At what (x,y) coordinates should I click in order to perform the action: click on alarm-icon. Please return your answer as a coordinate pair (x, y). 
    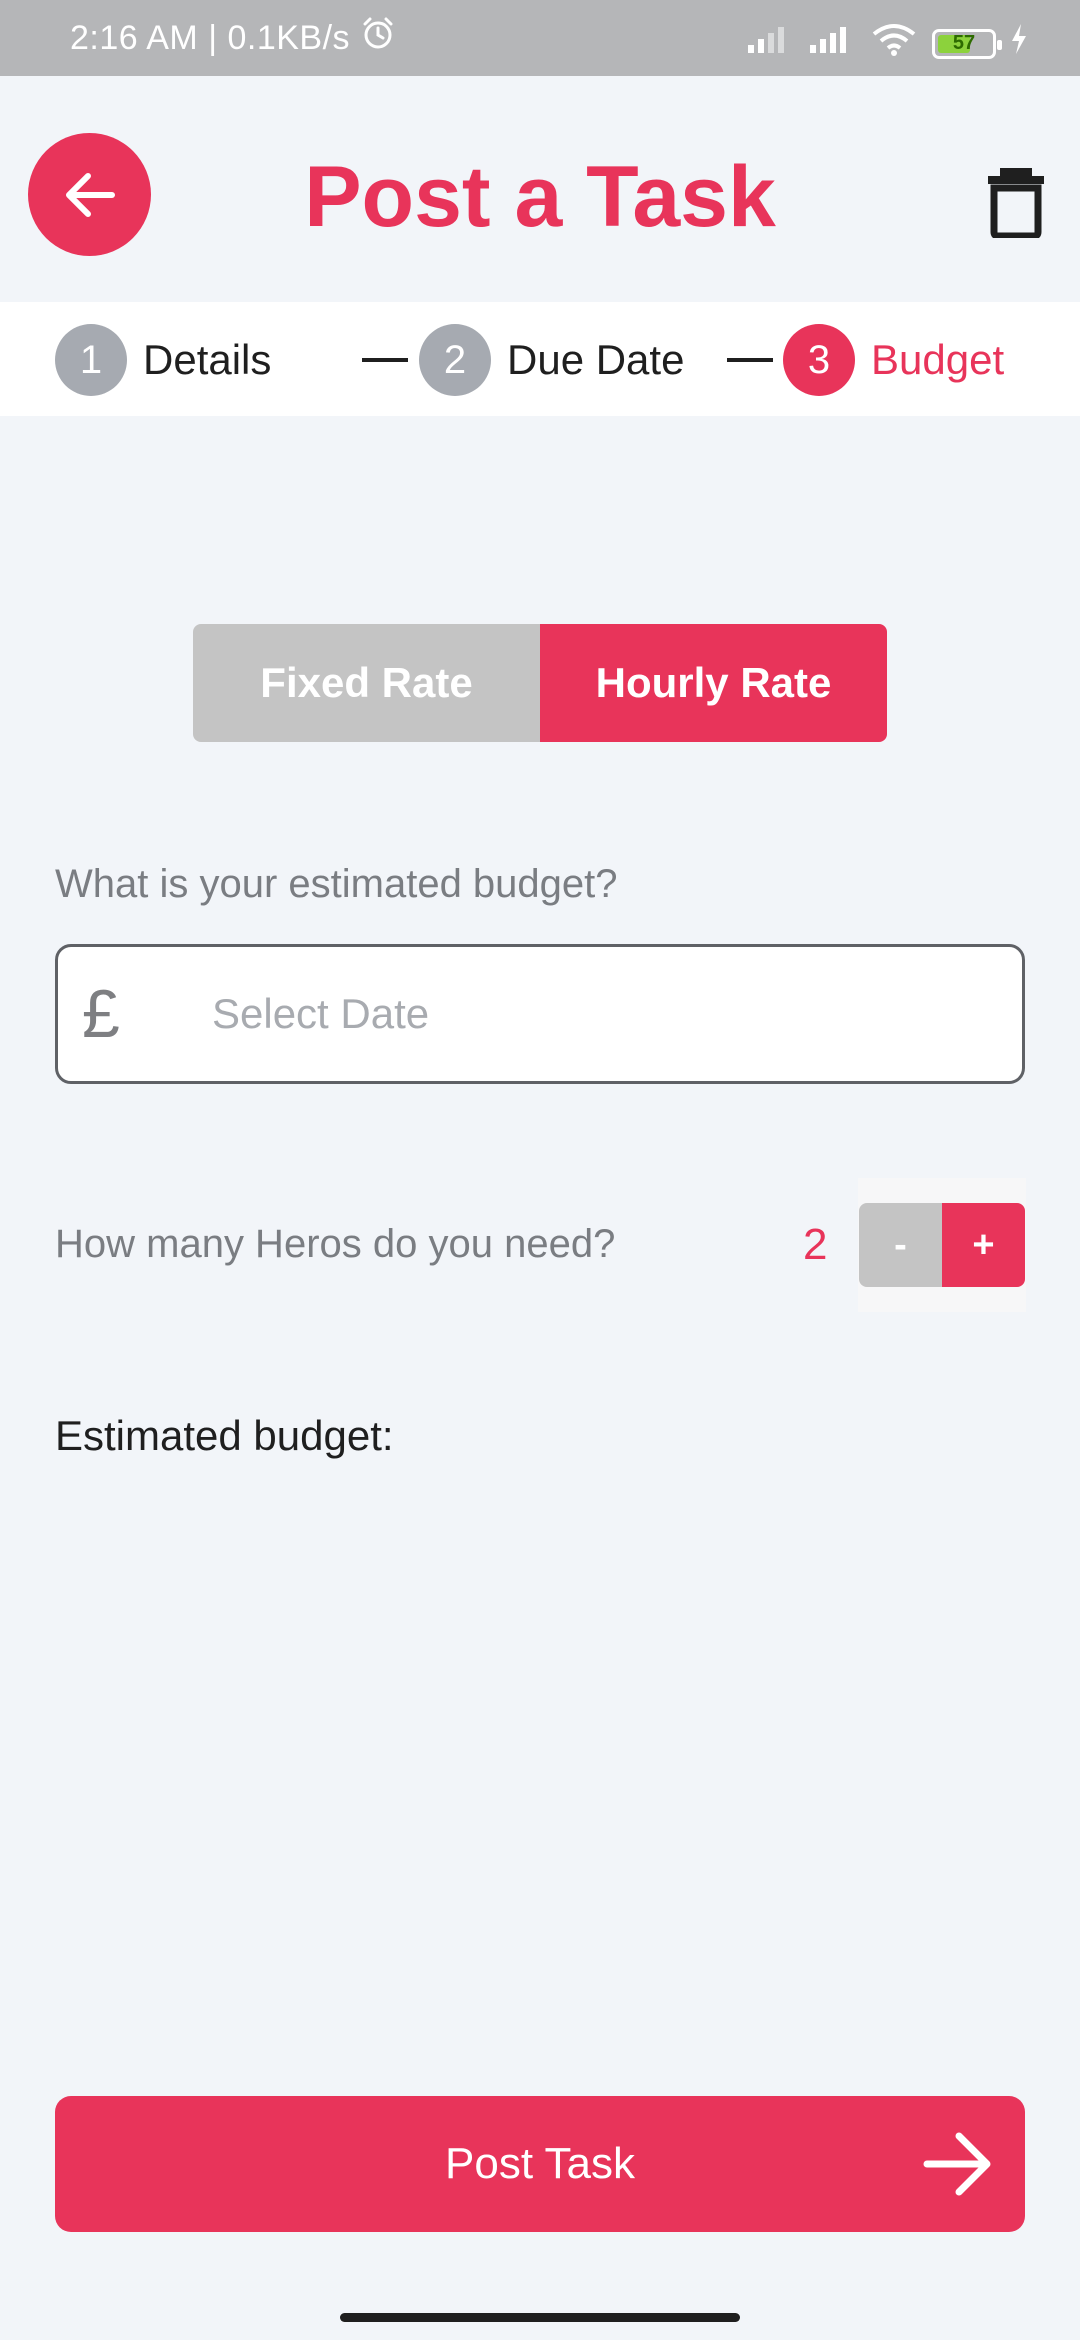
    Looking at the image, I should click on (378, 38).